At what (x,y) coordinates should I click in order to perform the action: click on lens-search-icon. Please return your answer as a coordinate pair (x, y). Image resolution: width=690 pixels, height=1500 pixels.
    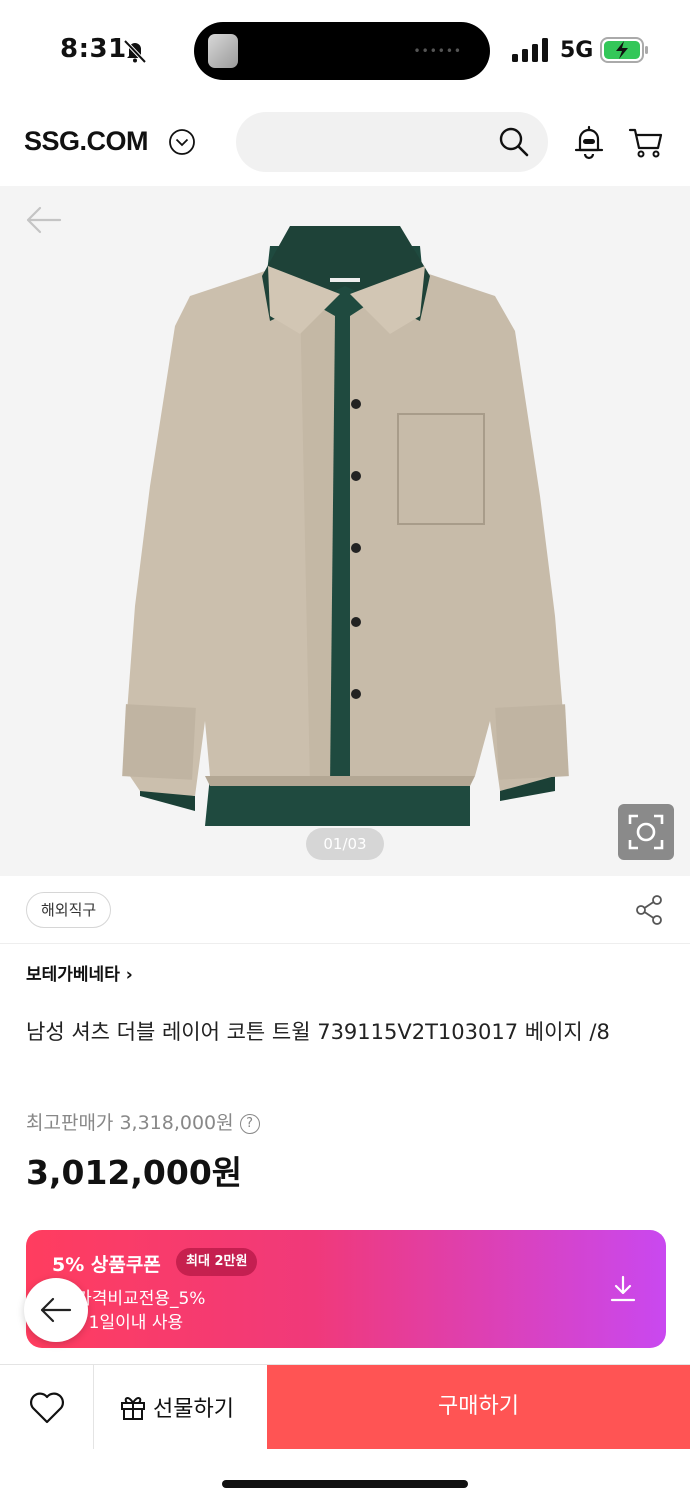
    Looking at the image, I should click on (646, 832).